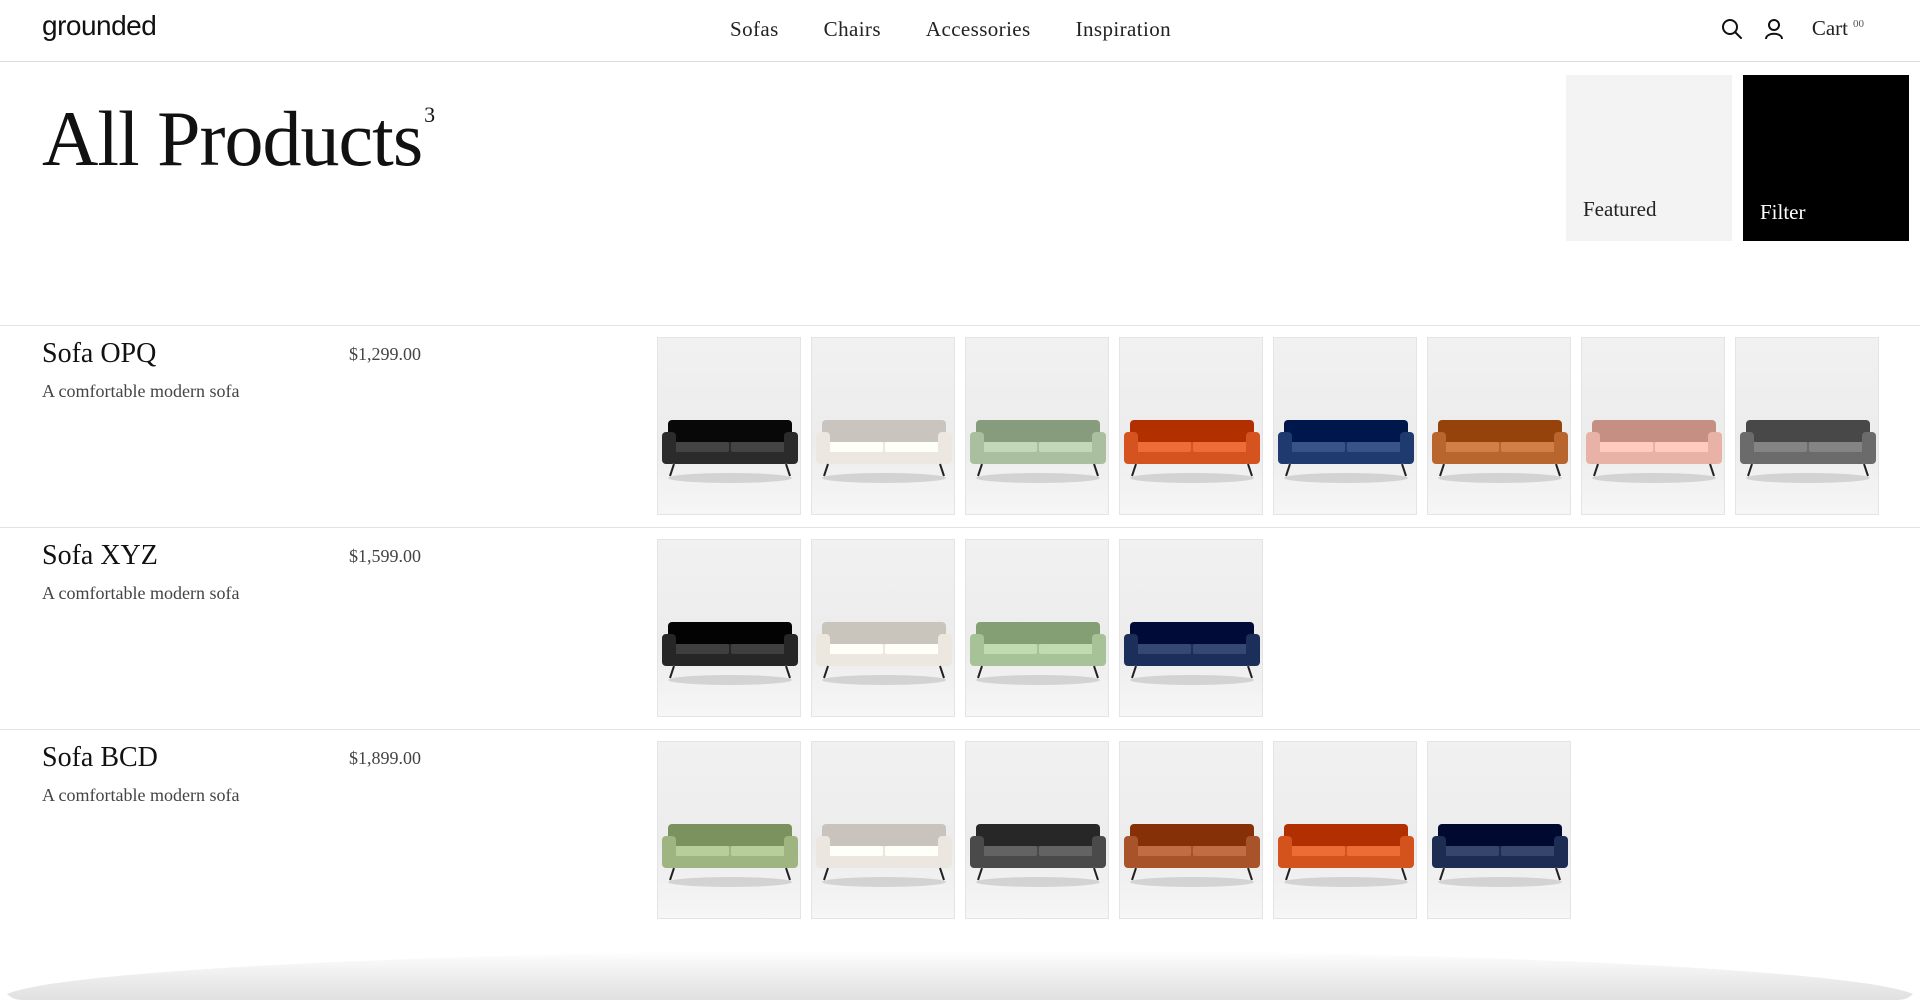 The image size is (1920, 1000). I want to click on page-title: All Products3, so click(238, 139).